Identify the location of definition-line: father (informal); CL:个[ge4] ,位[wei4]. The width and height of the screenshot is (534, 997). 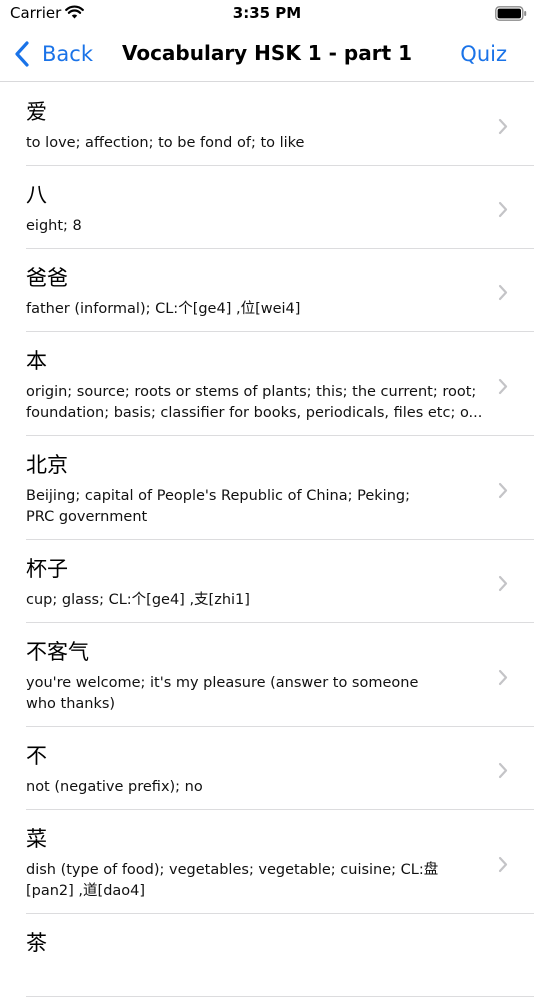
(163, 309).